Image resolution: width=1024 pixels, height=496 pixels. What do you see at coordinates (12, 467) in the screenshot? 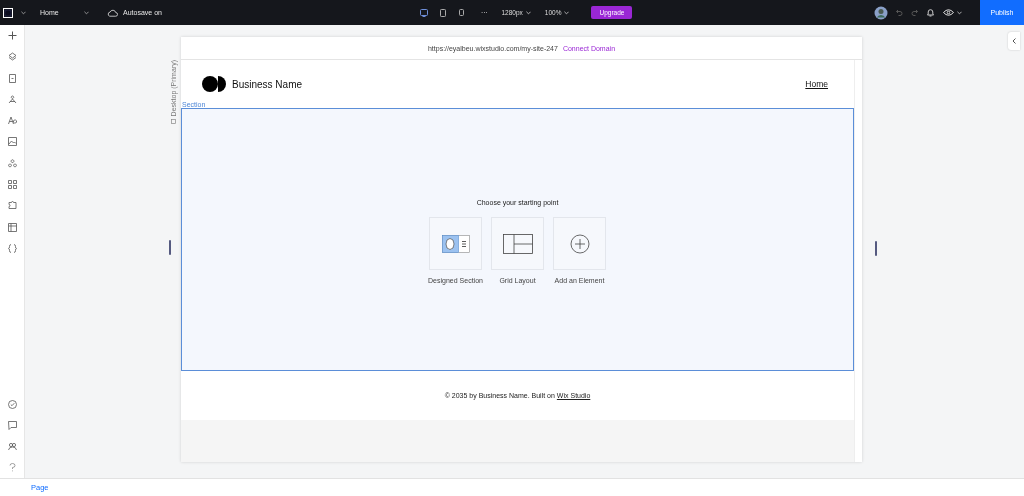
I see `help-icon` at bounding box center [12, 467].